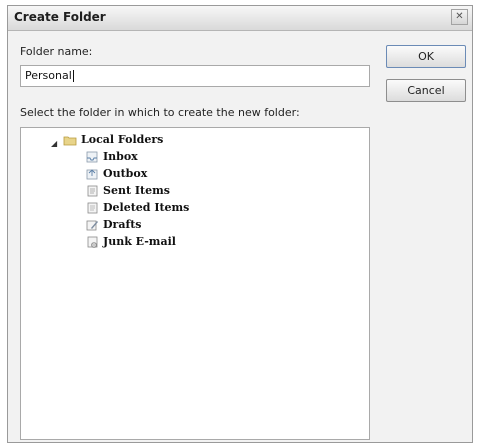 The image size is (480, 448). What do you see at coordinates (70, 140) in the screenshot?
I see `folder-icon` at bounding box center [70, 140].